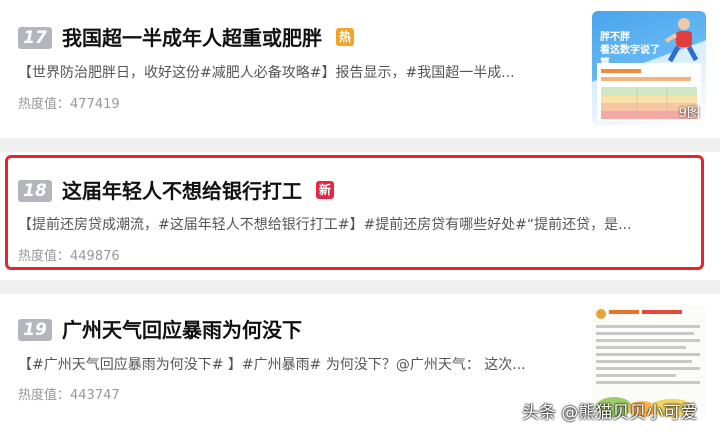 The image size is (720, 432). I want to click on rank-badge: 17, so click(35, 38).